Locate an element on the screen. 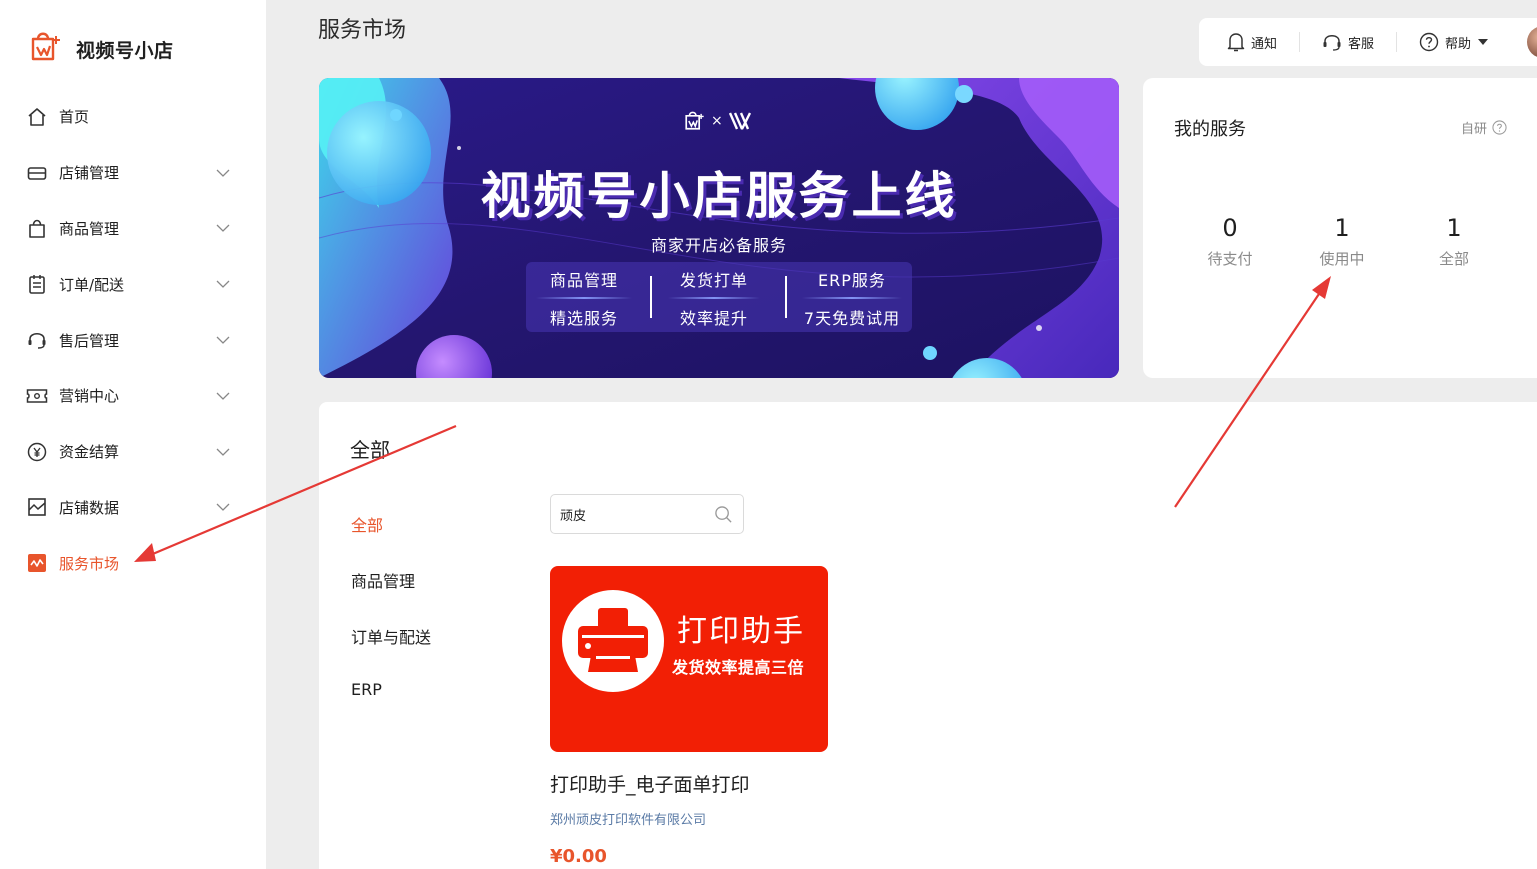 Image resolution: width=1537 pixels, height=869 pixels. banner-feature-title: ERP服务 is located at coordinates (852, 280).